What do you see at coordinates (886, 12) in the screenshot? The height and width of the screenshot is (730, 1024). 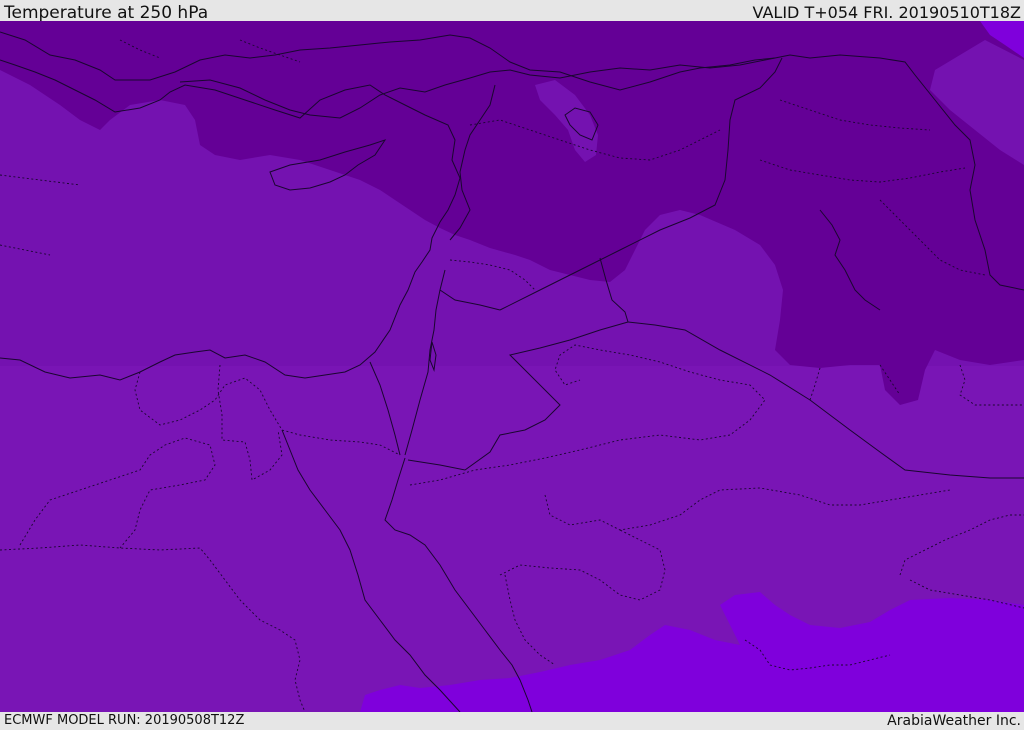 I see `valid-time: VALID T+054 FRI. 20190510T18Z` at bounding box center [886, 12].